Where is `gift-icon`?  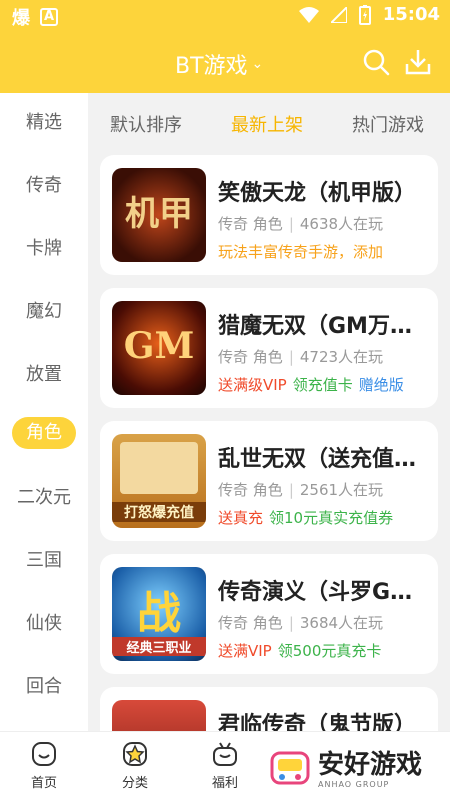
gift-icon is located at coordinates (225, 754).